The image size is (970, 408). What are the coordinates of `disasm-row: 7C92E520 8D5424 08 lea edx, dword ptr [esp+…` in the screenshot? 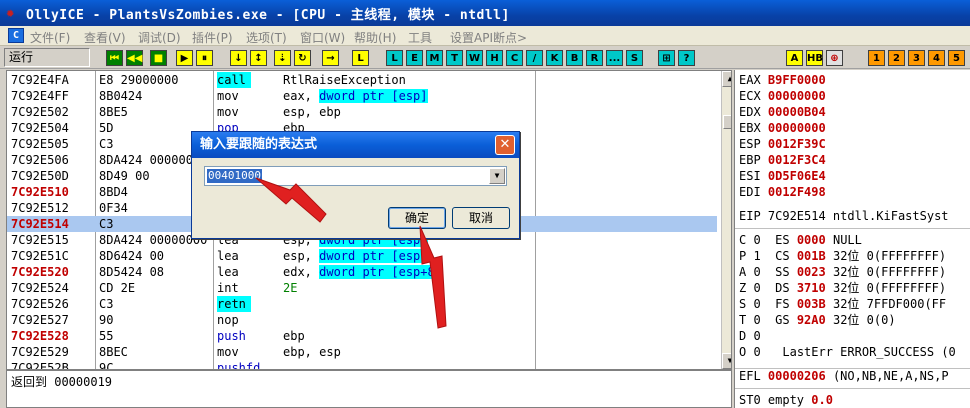 It's located at (362, 272).